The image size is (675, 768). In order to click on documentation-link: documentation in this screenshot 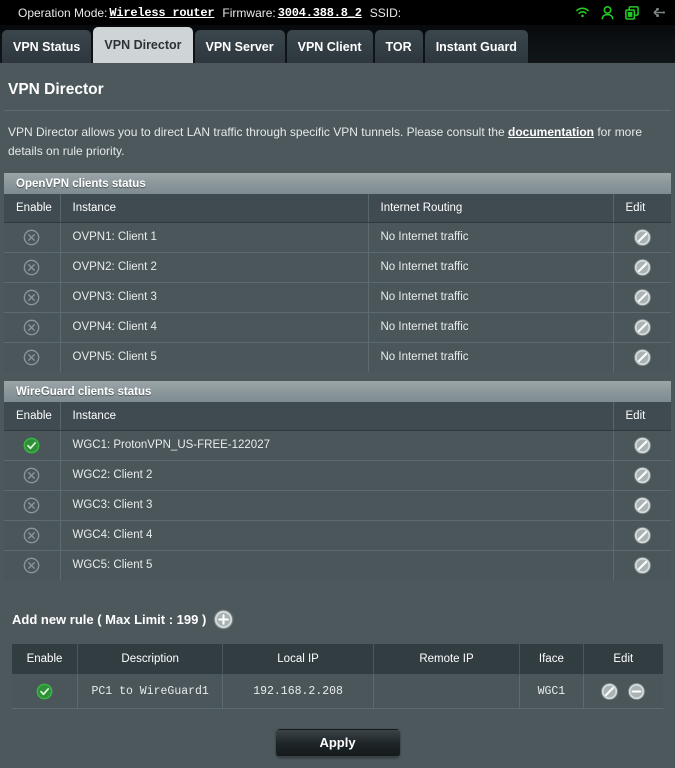, I will do `click(551, 132)`.